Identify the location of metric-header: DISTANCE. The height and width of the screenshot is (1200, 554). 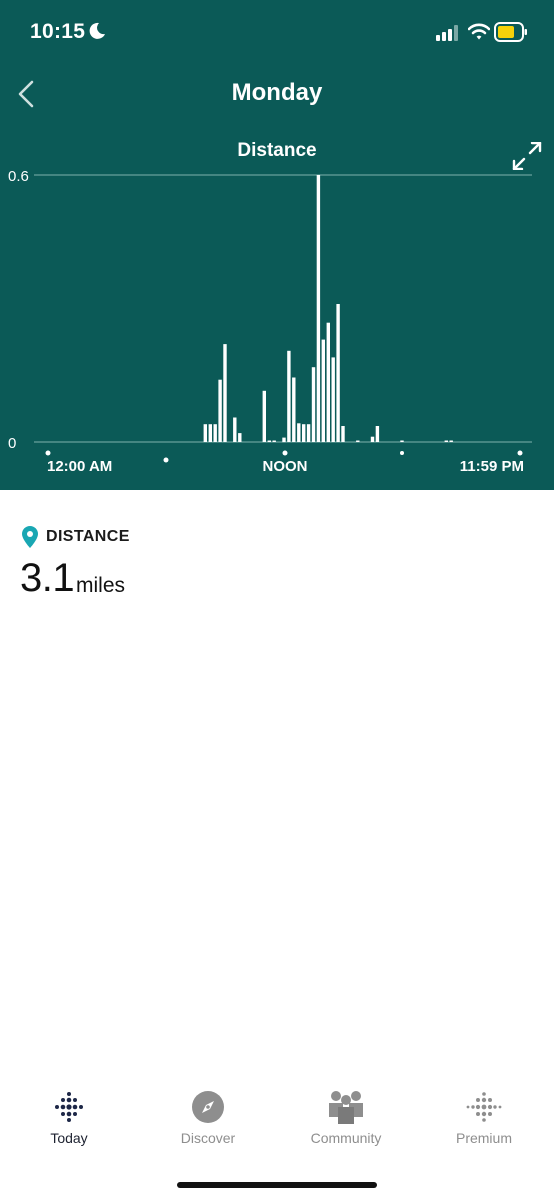
(76, 537).